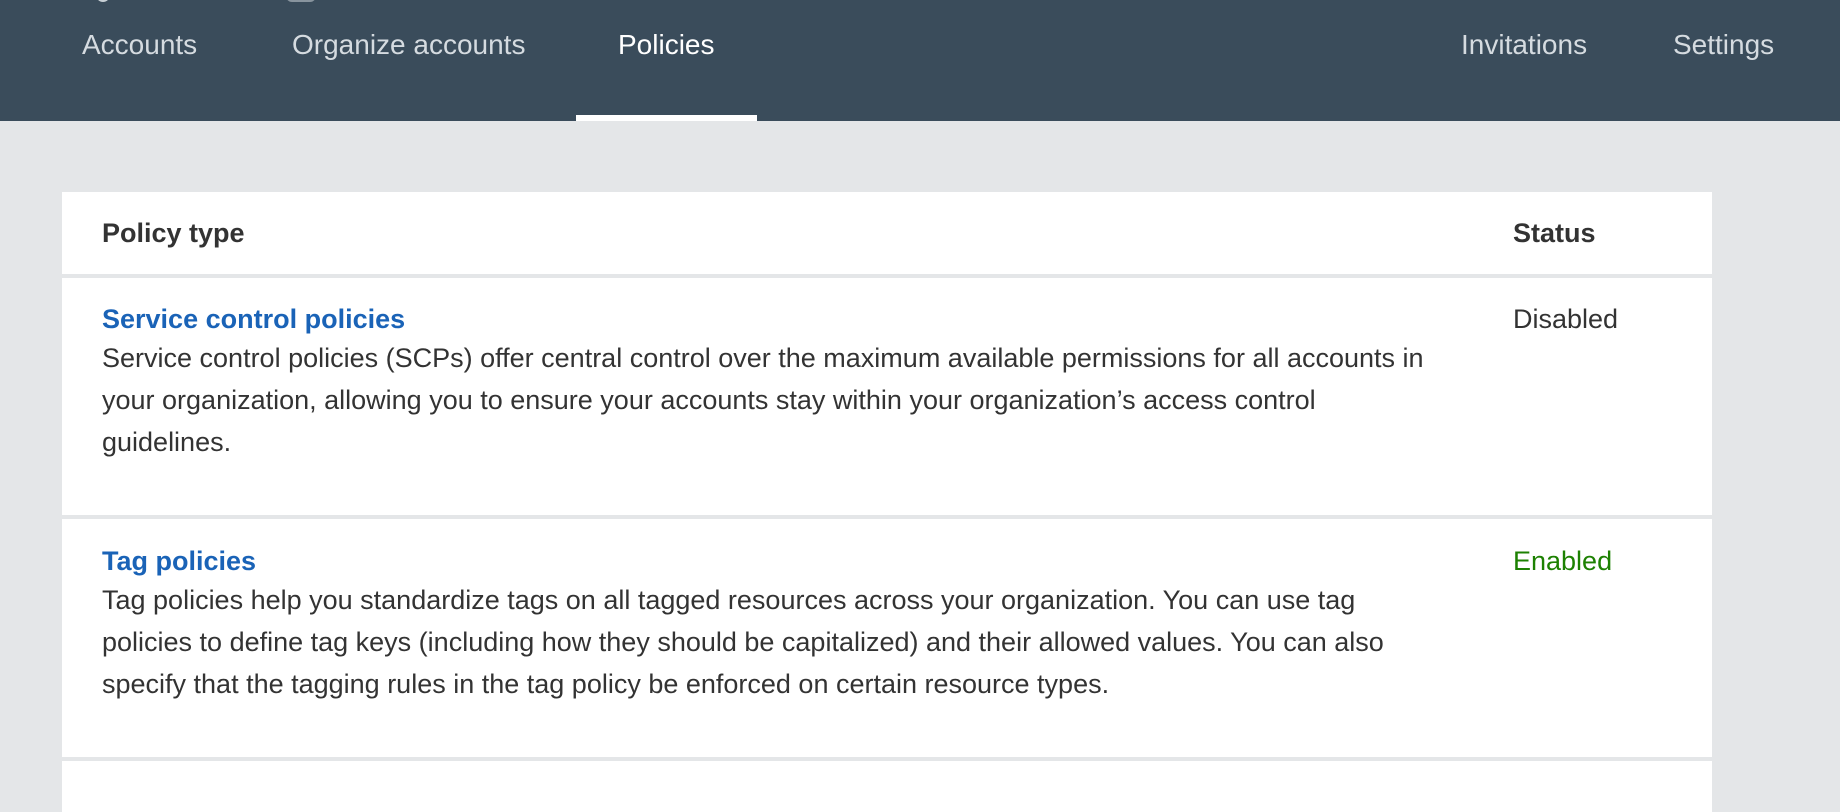  What do you see at coordinates (1563, 561) in the screenshot?
I see `tag-policies-status: Enabled` at bounding box center [1563, 561].